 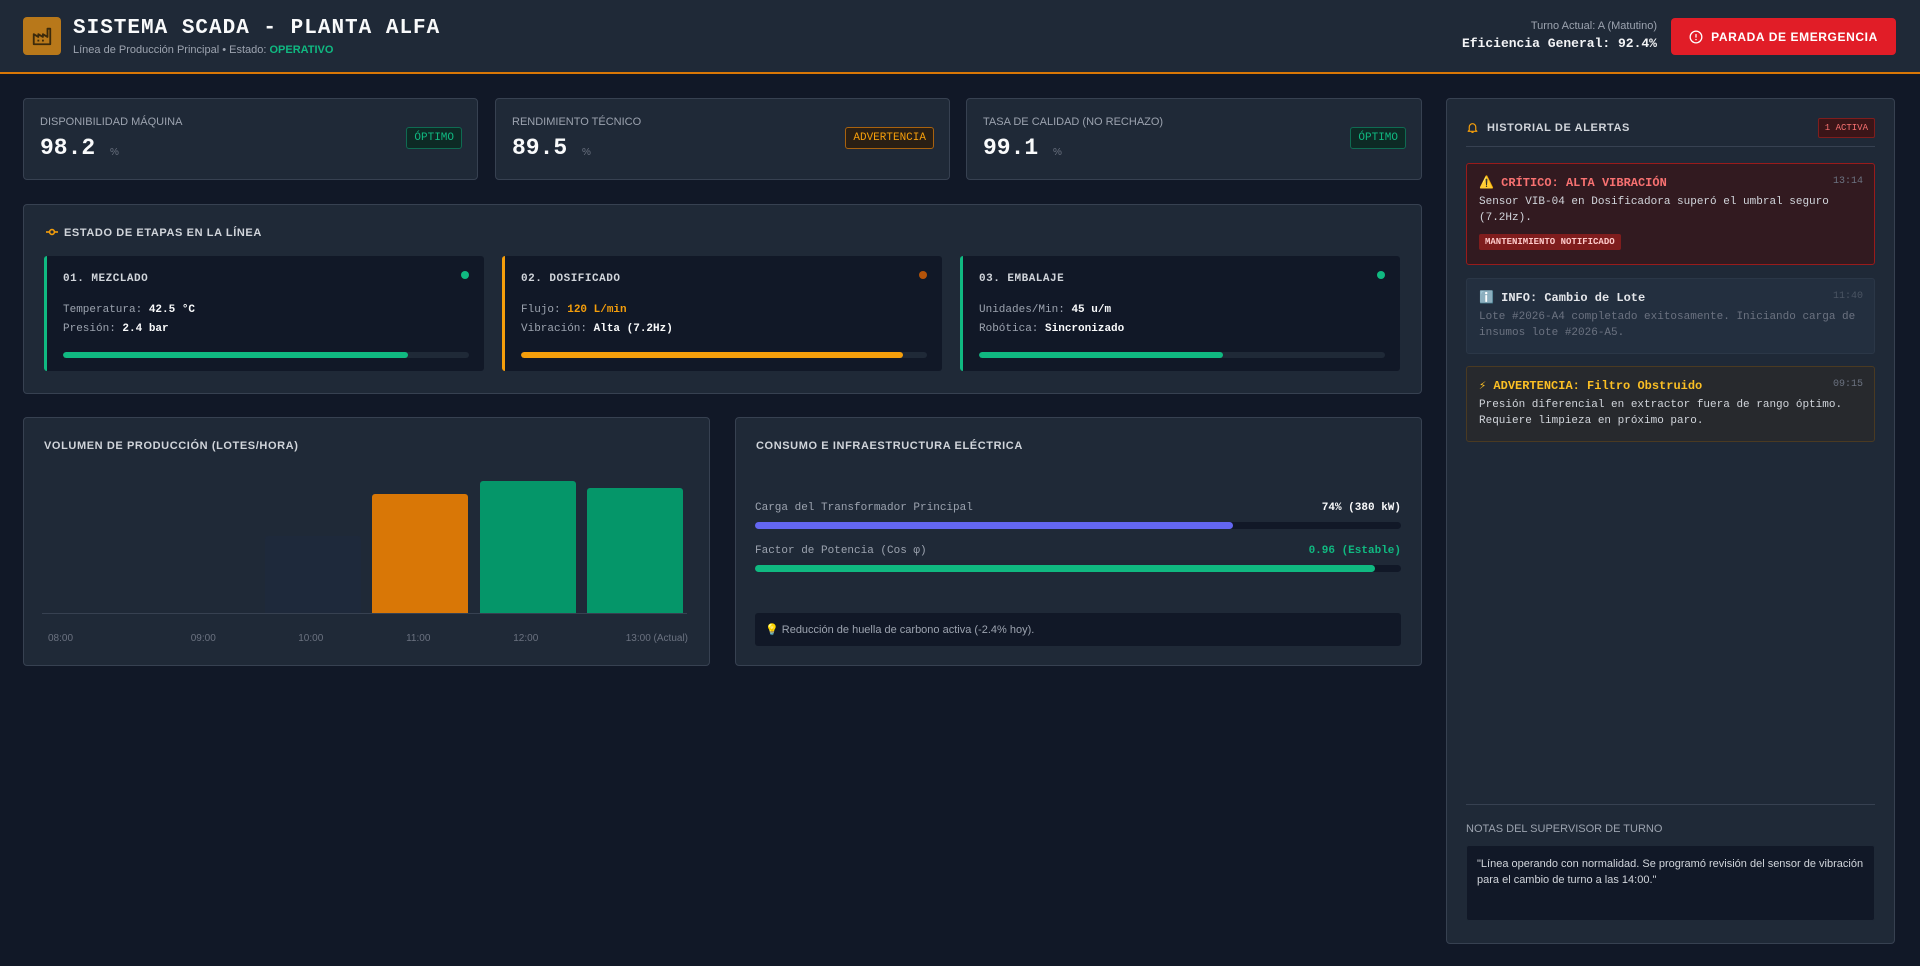 What do you see at coordinates (1009, 329) in the screenshot?
I see `metric-label: Robótica:` at bounding box center [1009, 329].